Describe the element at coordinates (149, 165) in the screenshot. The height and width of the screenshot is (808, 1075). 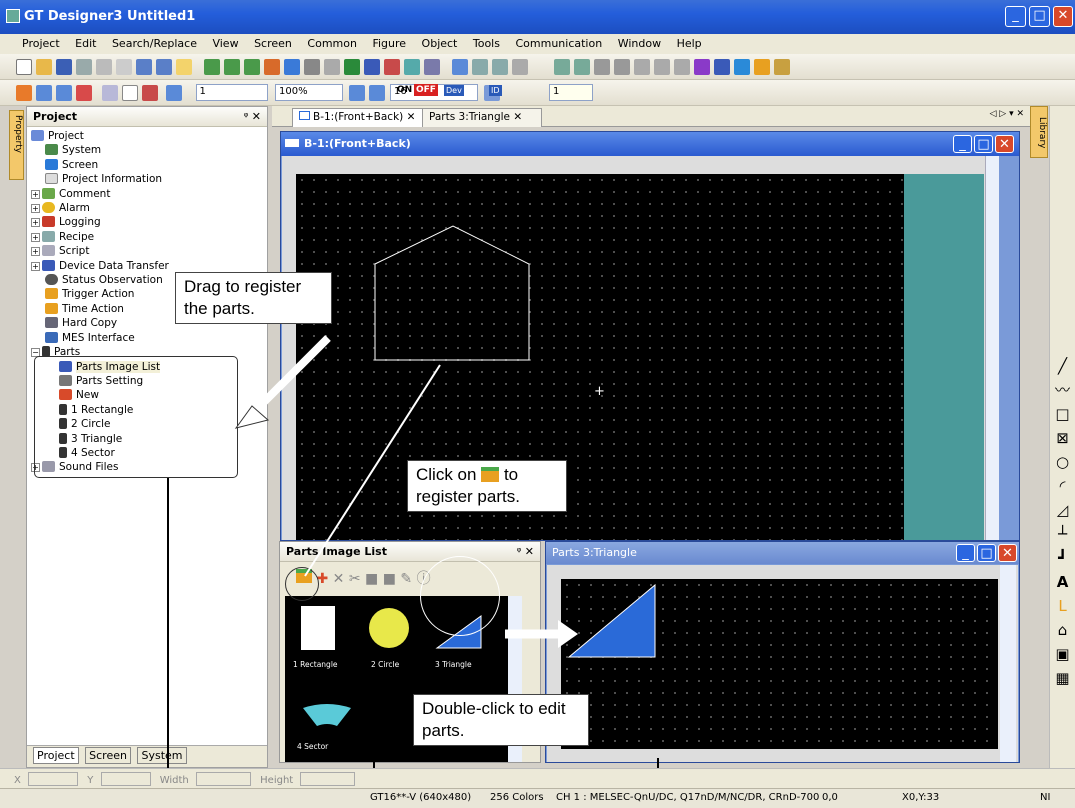
I see `tree-item-screen: Screen` at that location.